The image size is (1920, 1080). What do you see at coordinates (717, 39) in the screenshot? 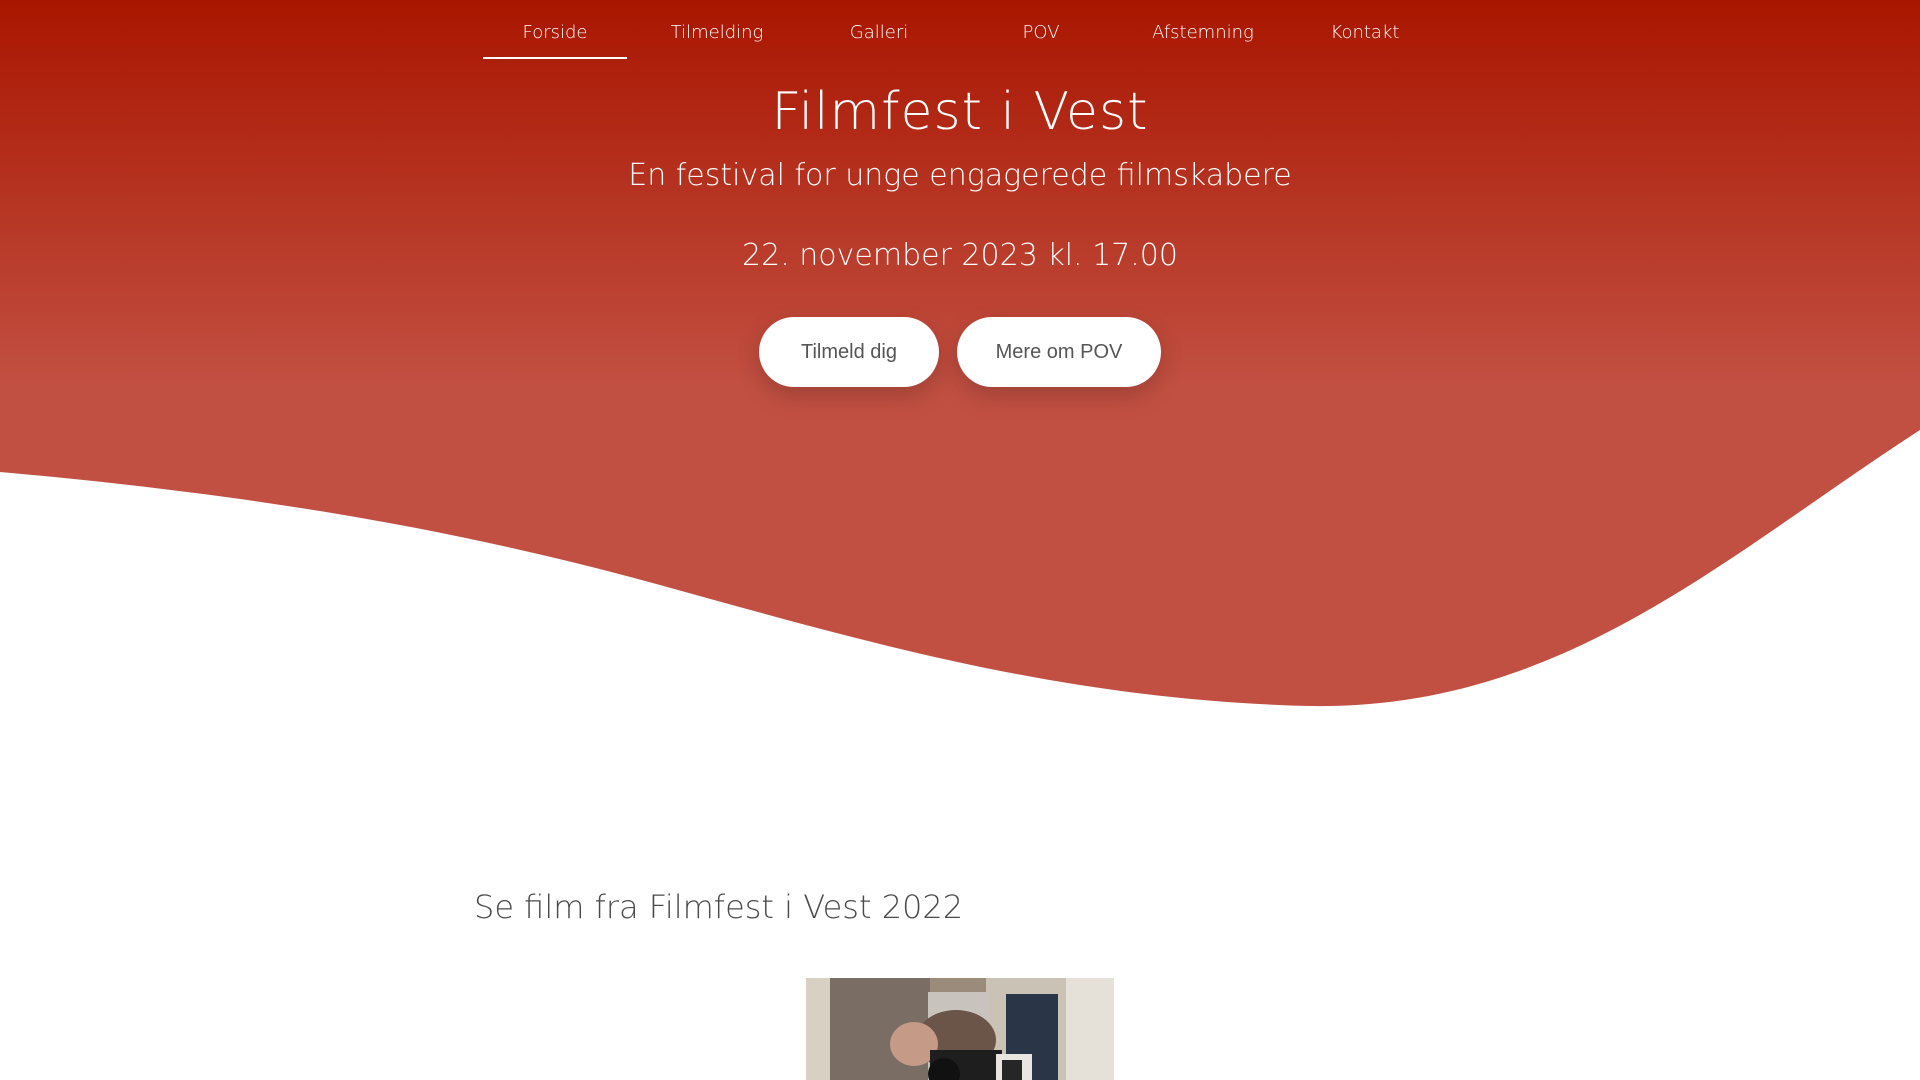
I see `nav-item-tilmelding: Tilmelding` at bounding box center [717, 39].